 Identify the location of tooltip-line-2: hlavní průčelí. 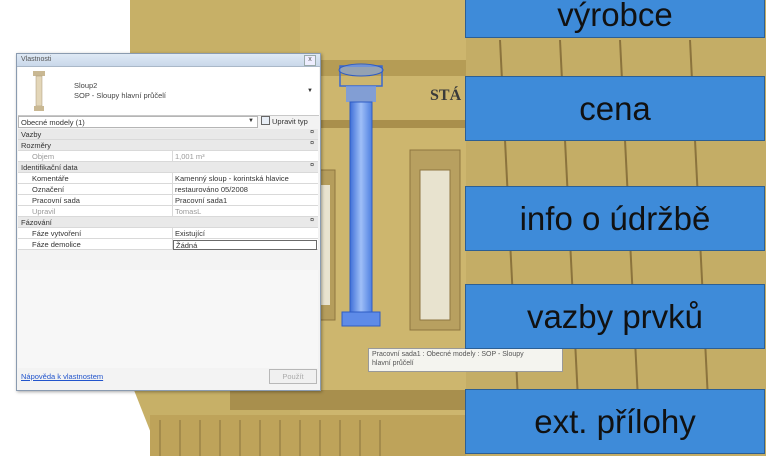
(393, 363).